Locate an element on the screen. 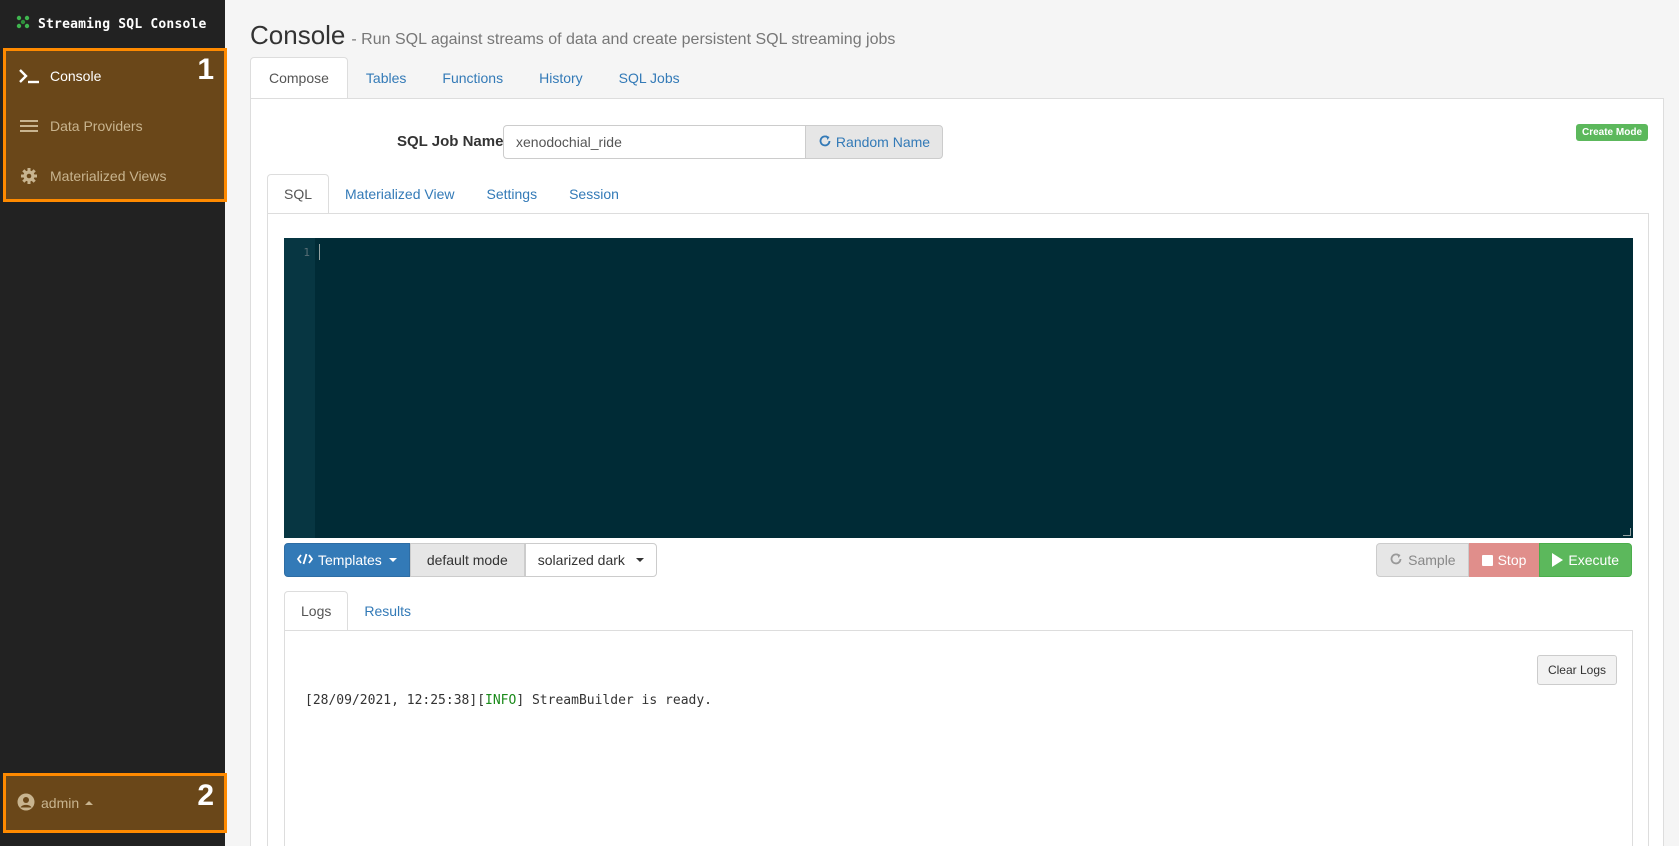 This screenshot has height=846, width=1679. annotation-number: 2 is located at coordinates (205, 795).